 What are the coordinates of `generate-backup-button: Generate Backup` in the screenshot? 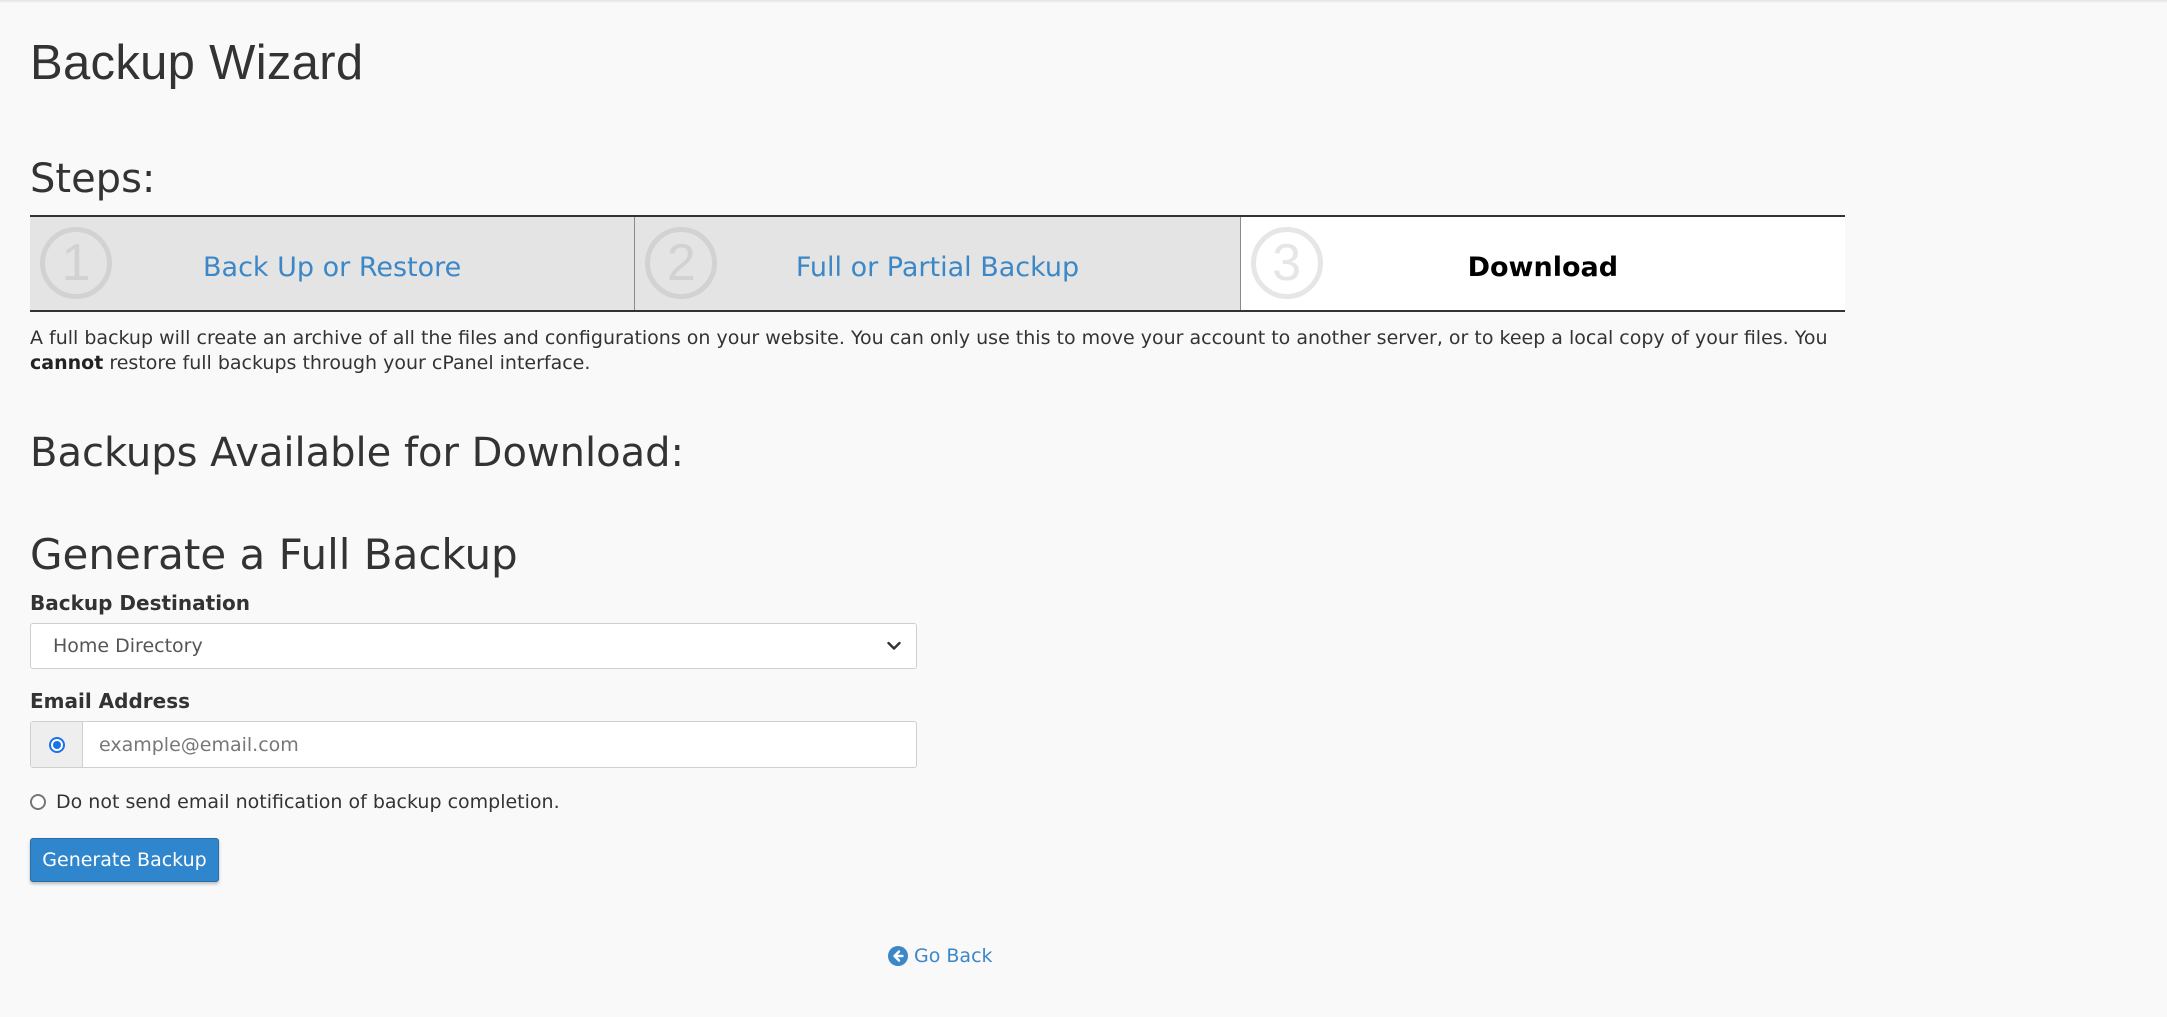 It's located at (124, 860).